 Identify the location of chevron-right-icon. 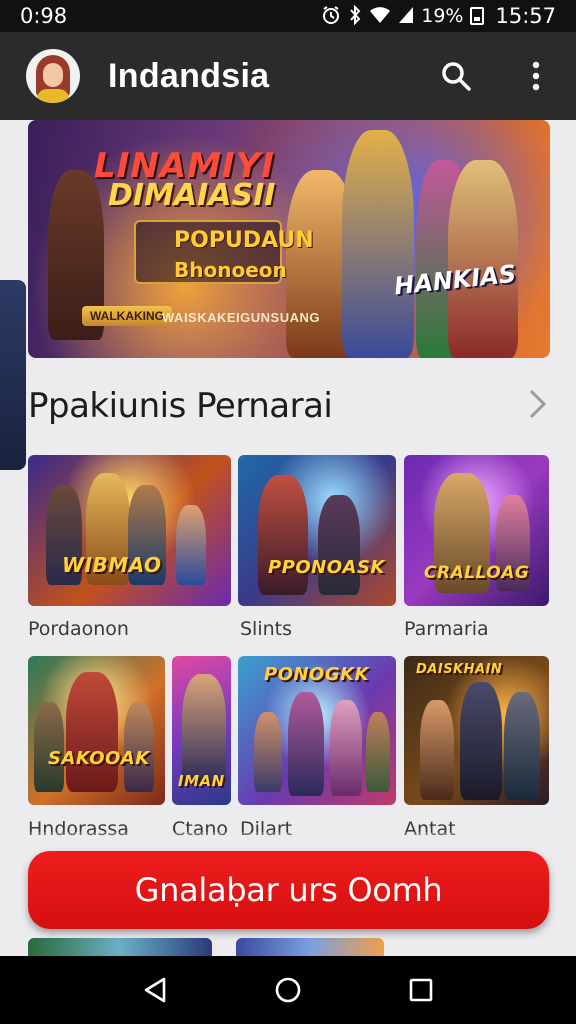
(538, 406).